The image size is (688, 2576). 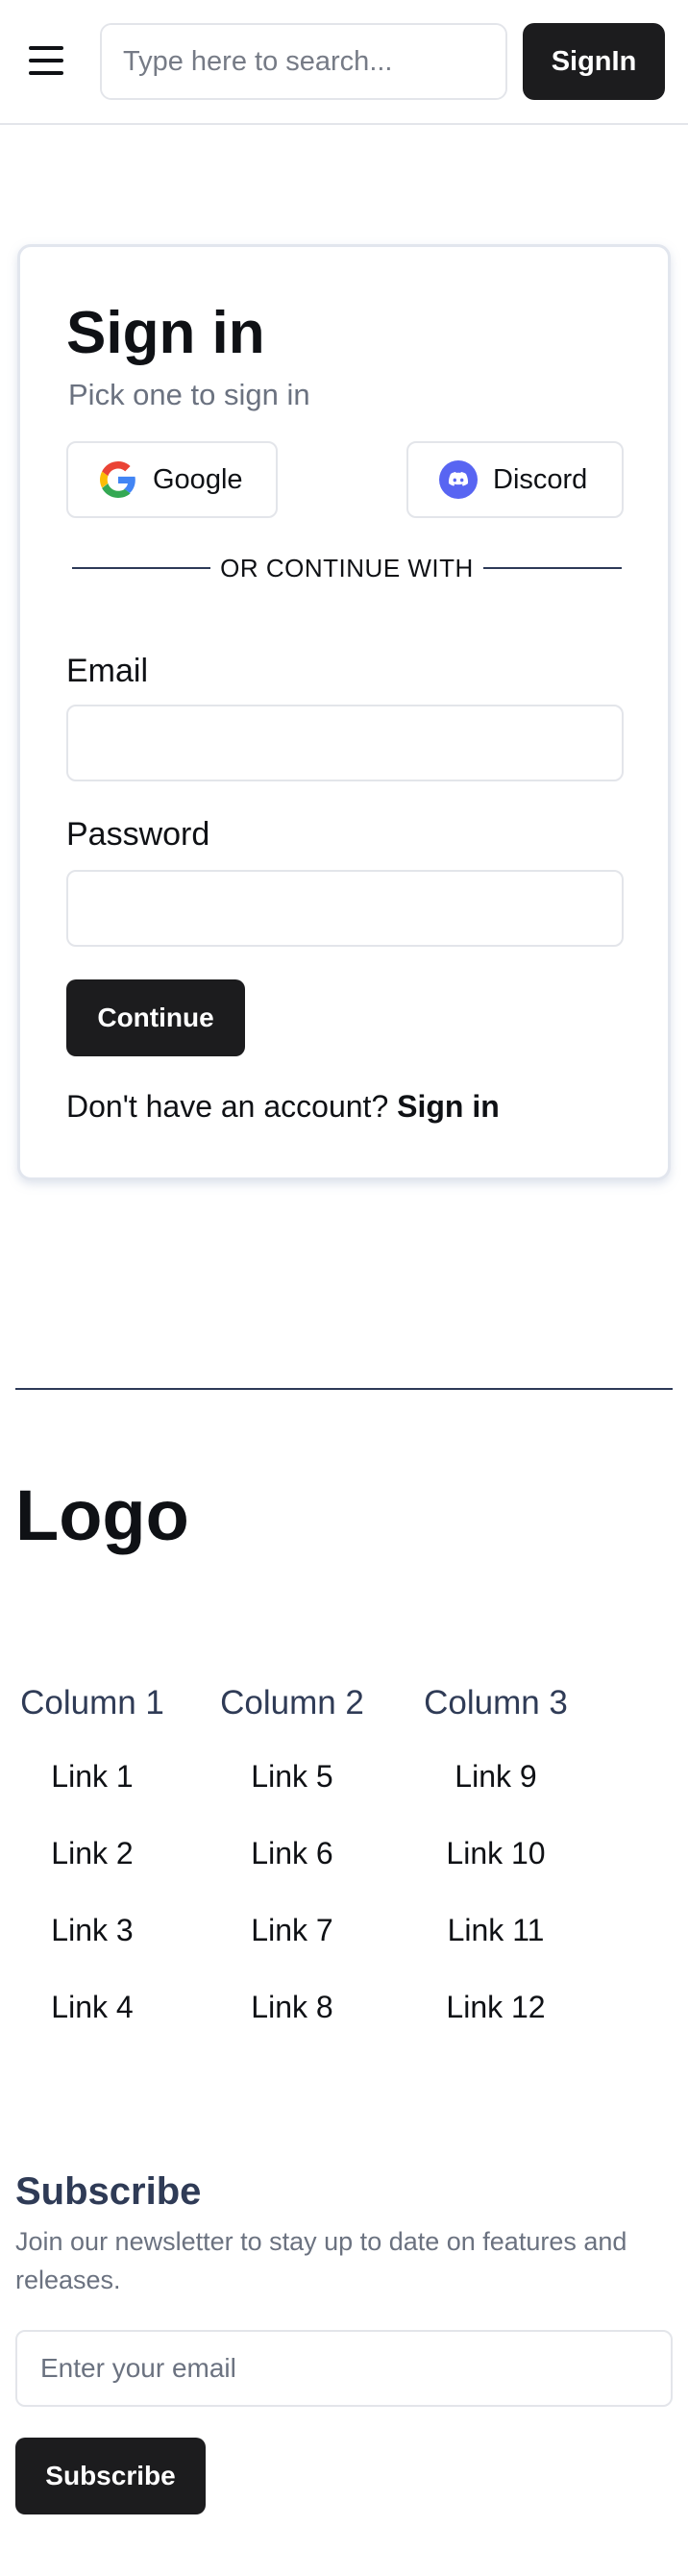 I want to click on footer-column-1: Column 1 Link 1 Link 2 Link 3 Link 4, so click(x=92, y=1874).